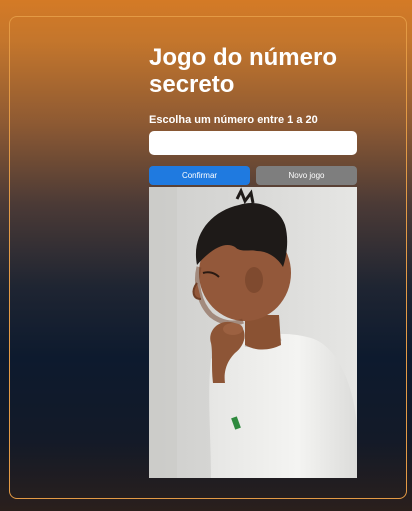 This screenshot has width=412, height=511. What do you see at coordinates (306, 175) in the screenshot?
I see `new-game-button: Novo jogo` at bounding box center [306, 175].